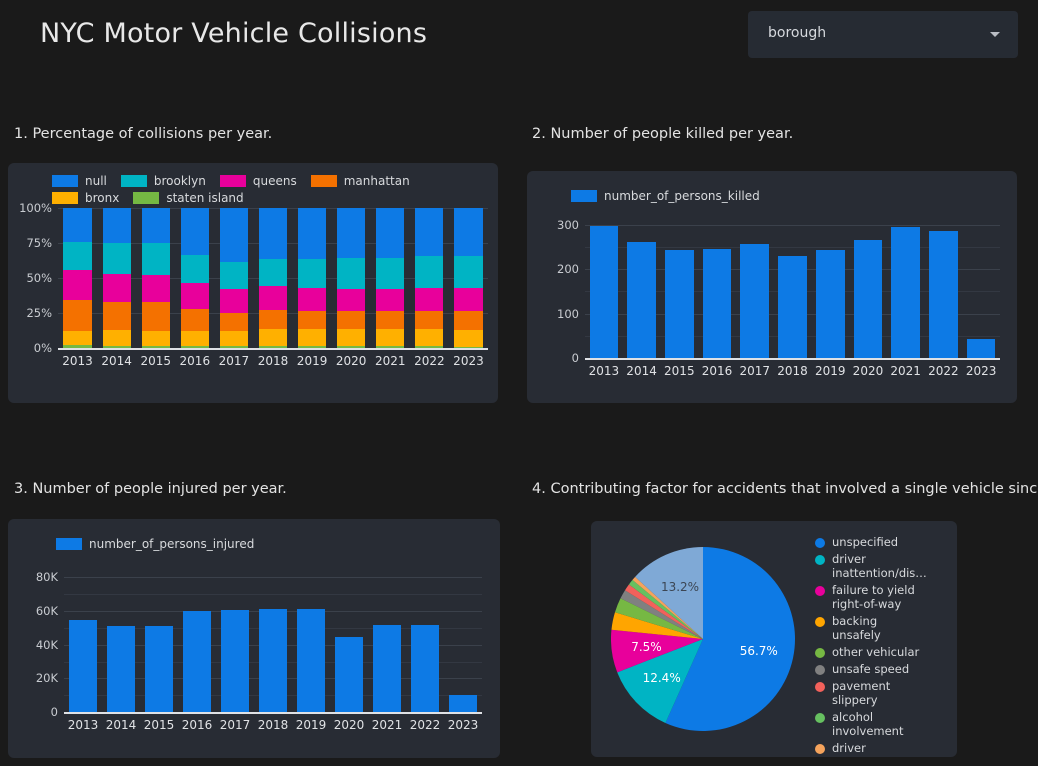 This screenshot has width=1038, height=766. What do you see at coordinates (102, 198) in the screenshot?
I see `legend-label: bronx` at bounding box center [102, 198].